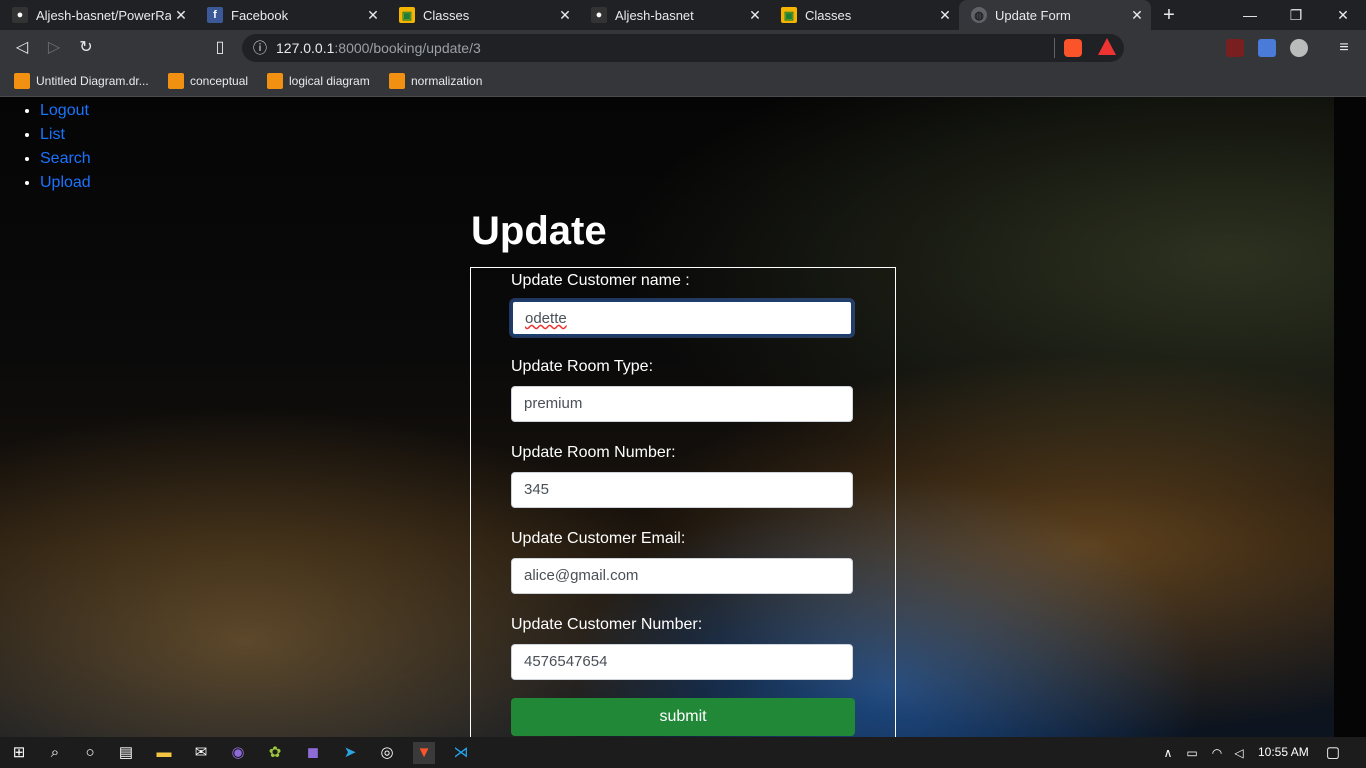 This screenshot has width=1366, height=768. I want to click on submit-button: submit, so click(683, 717).